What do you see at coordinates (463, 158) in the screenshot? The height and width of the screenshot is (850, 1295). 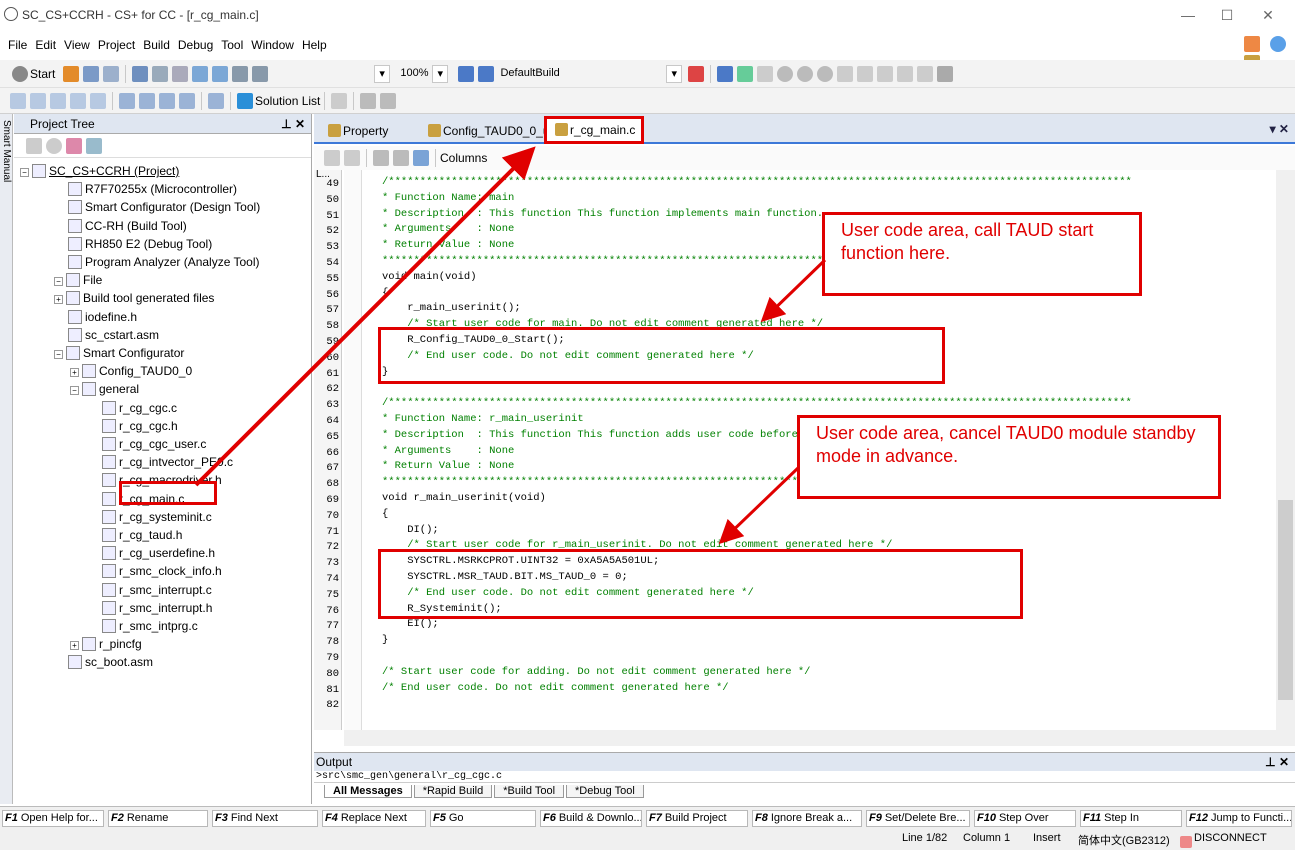 I see `columns-button: Columns` at bounding box center [463, 158].